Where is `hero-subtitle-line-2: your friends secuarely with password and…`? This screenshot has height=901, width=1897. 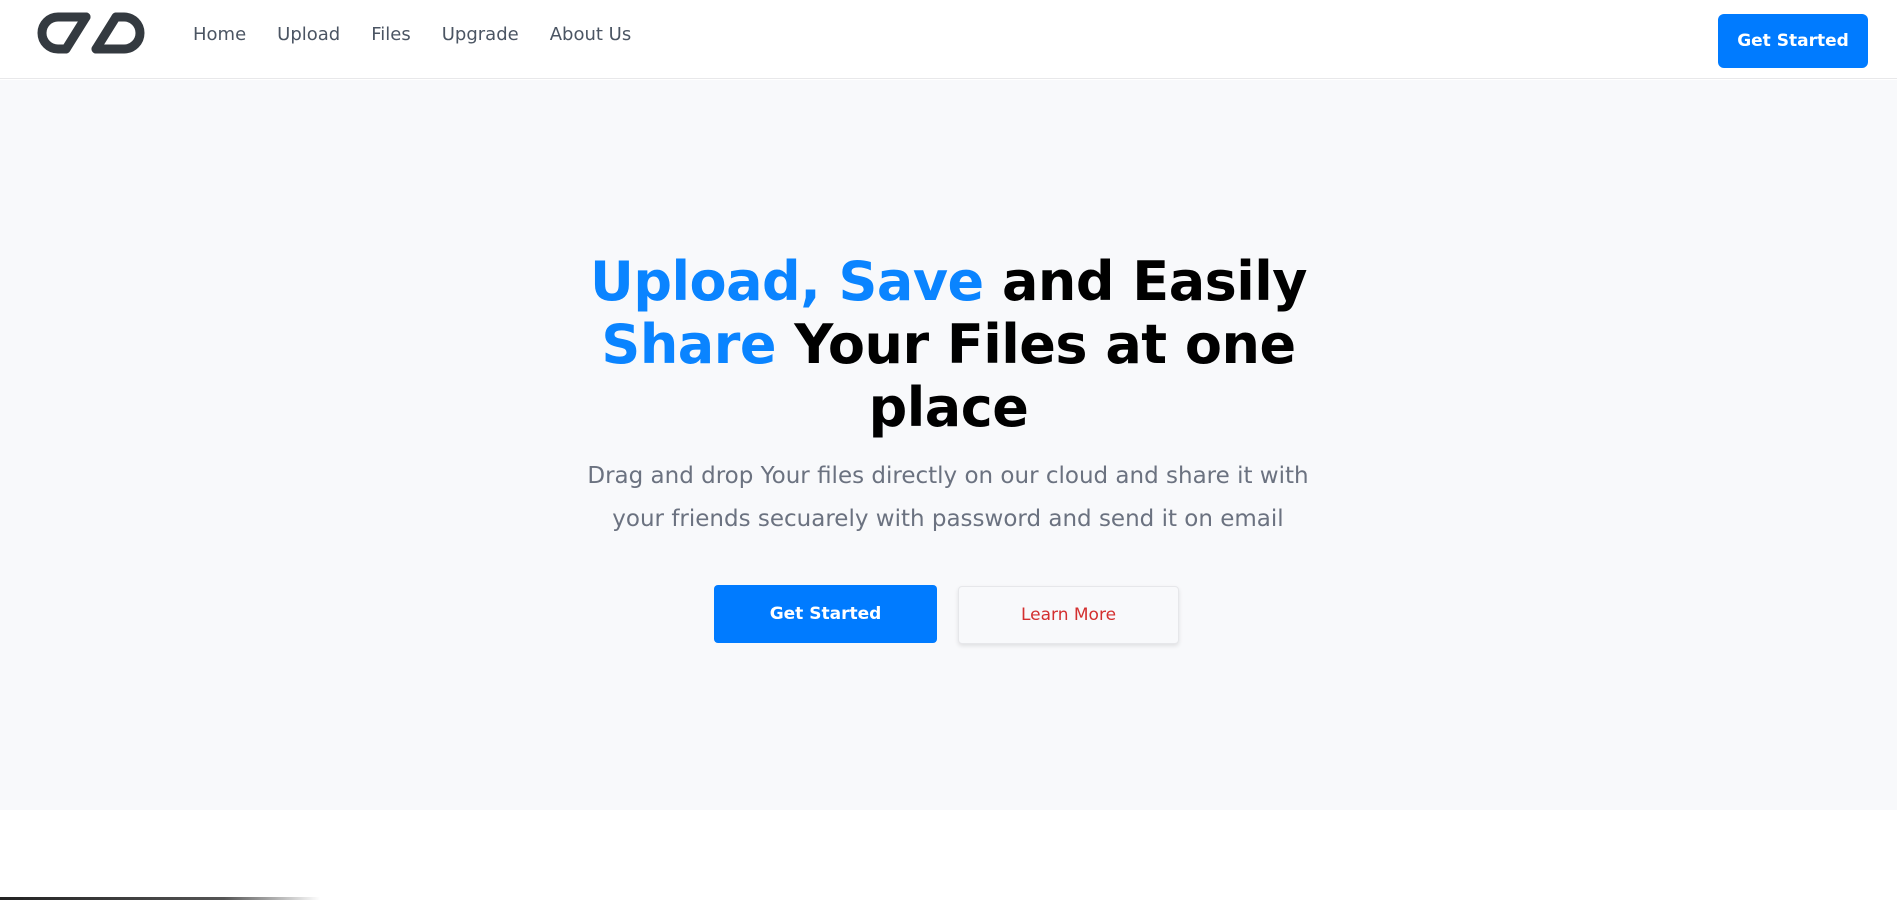
hero-subtitle-line-2: your friends secuarely with password and… is located at coordinates (948, 519).